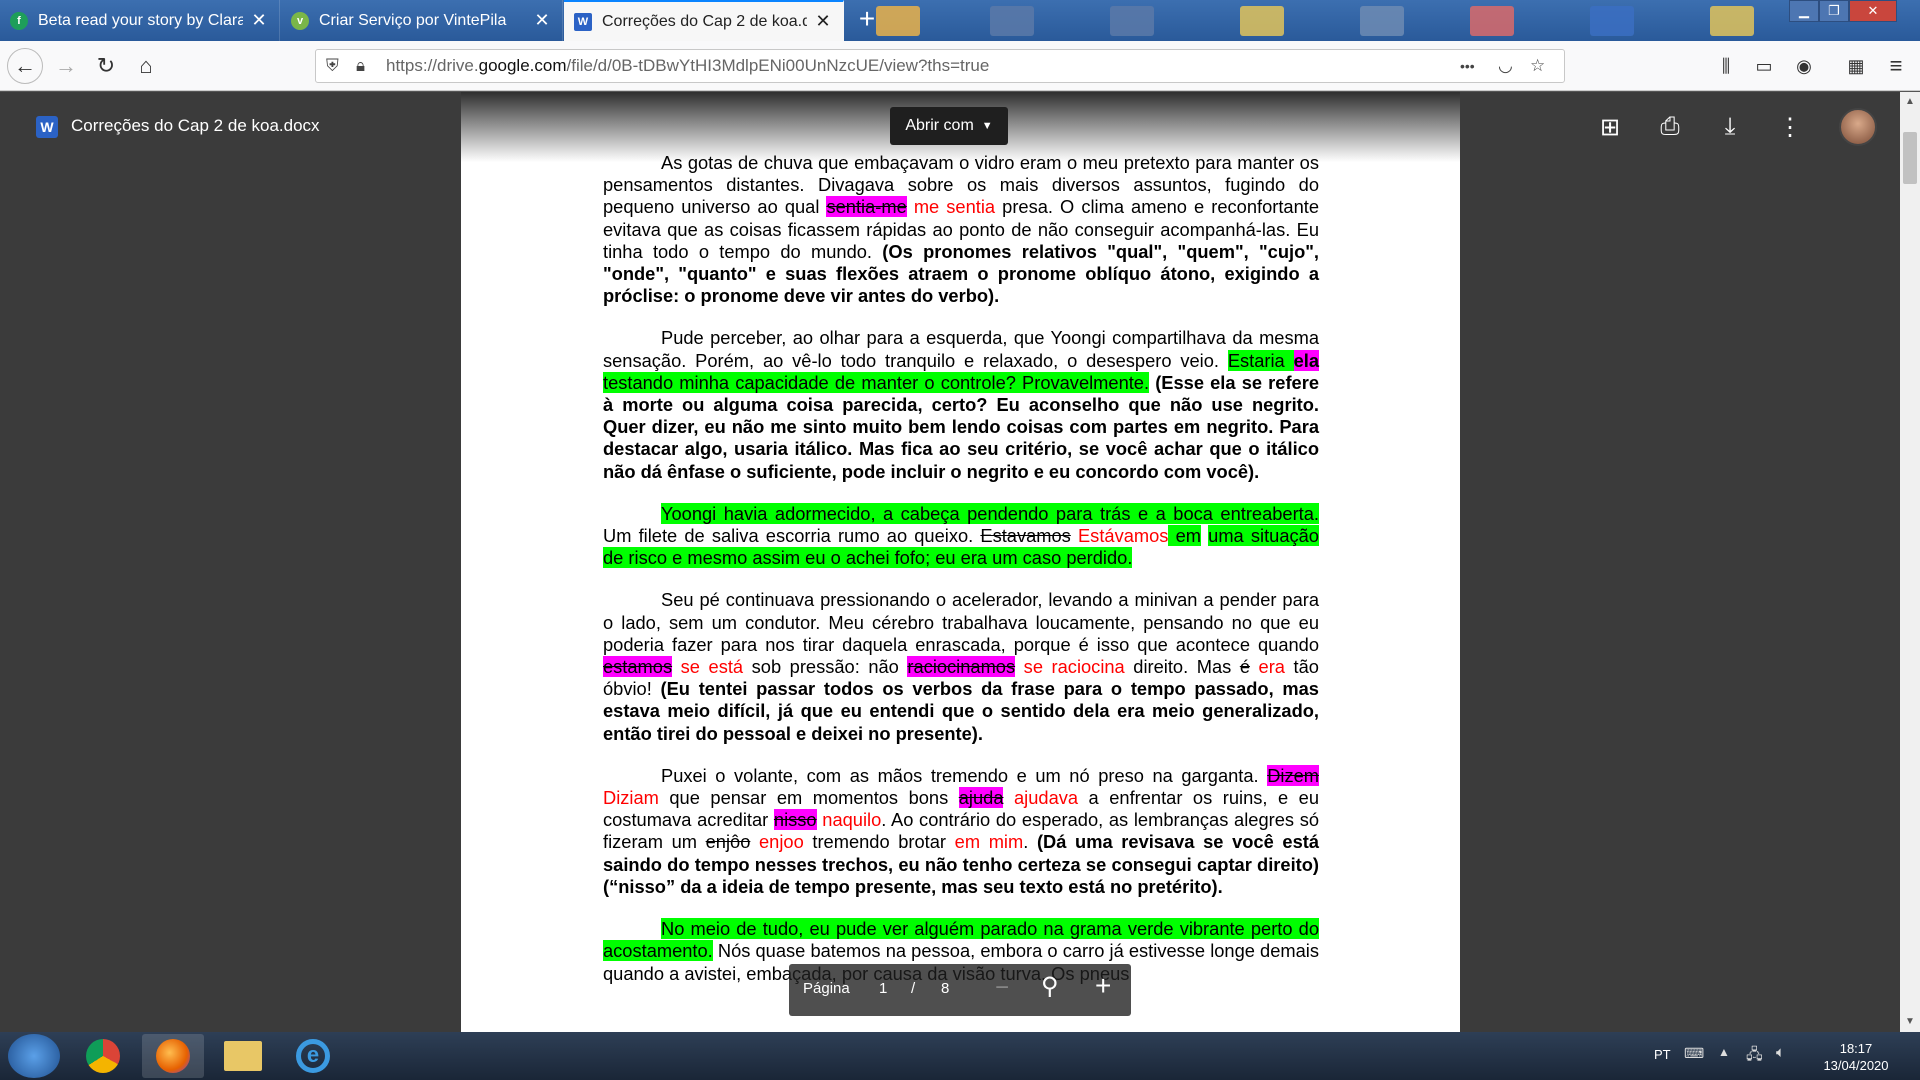 This screenshot has height=1080, width=1920. I want to click on network-icon: 🖧︎, so click(1754, 1056).